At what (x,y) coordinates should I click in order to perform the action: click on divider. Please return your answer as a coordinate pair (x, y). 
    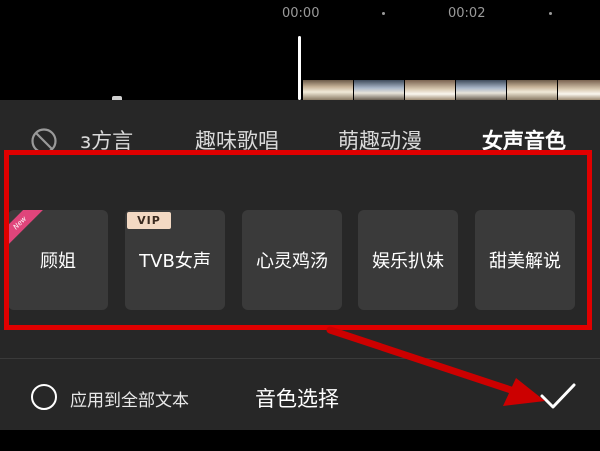
    Looking at the image, I should click on (300, 358).